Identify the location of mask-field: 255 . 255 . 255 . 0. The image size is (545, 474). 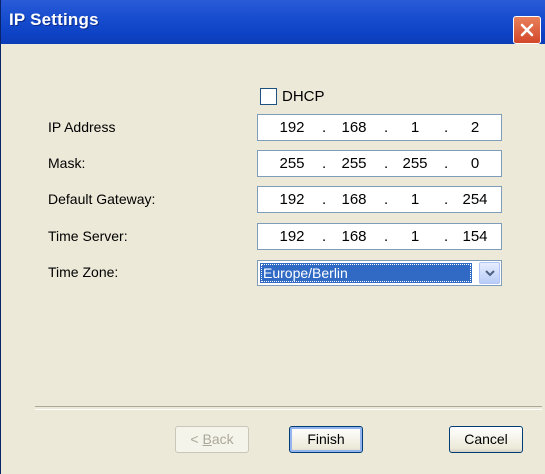
(379, 163).